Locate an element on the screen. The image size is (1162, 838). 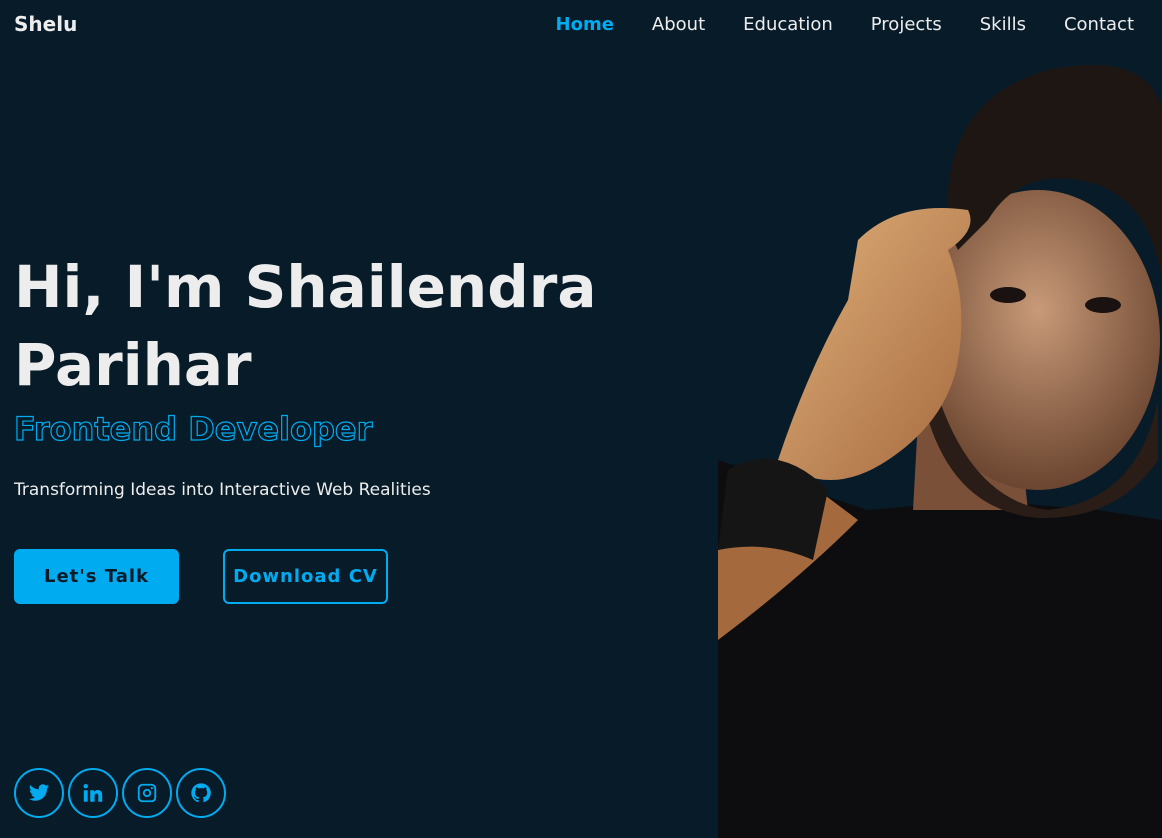
nav-contact: Contact is located at coordinates (1099, 24).